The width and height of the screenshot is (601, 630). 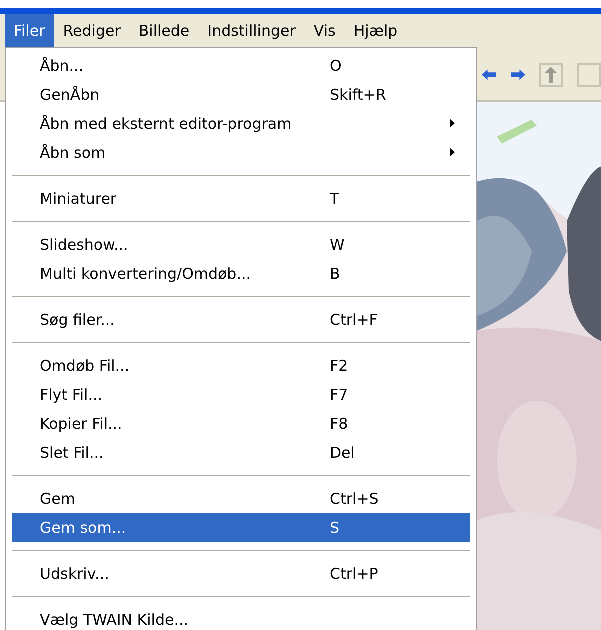 I want to click on menu-item: Slideshow... W, so click(x=241, y=244).